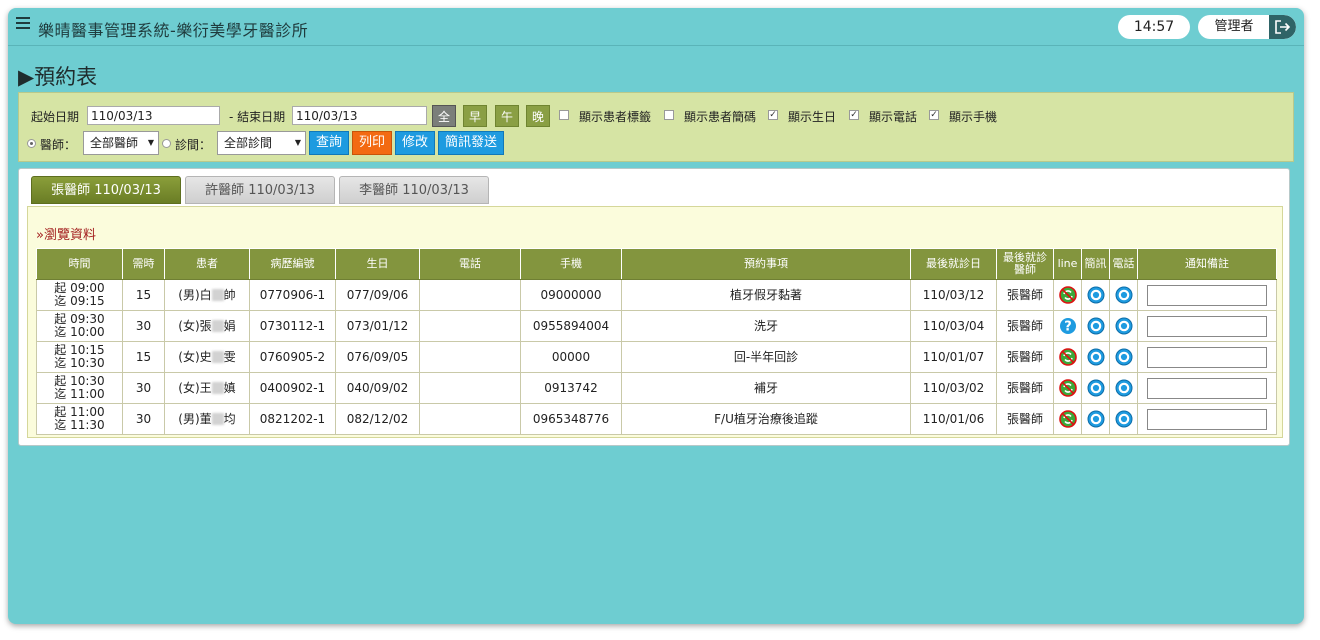 Image resolution: width=1320 pixels, height=640 pixels. Describe the element at coordinates (854, 115) in the screenshot. I see `show-phone-checkbox: ✓` at that location.